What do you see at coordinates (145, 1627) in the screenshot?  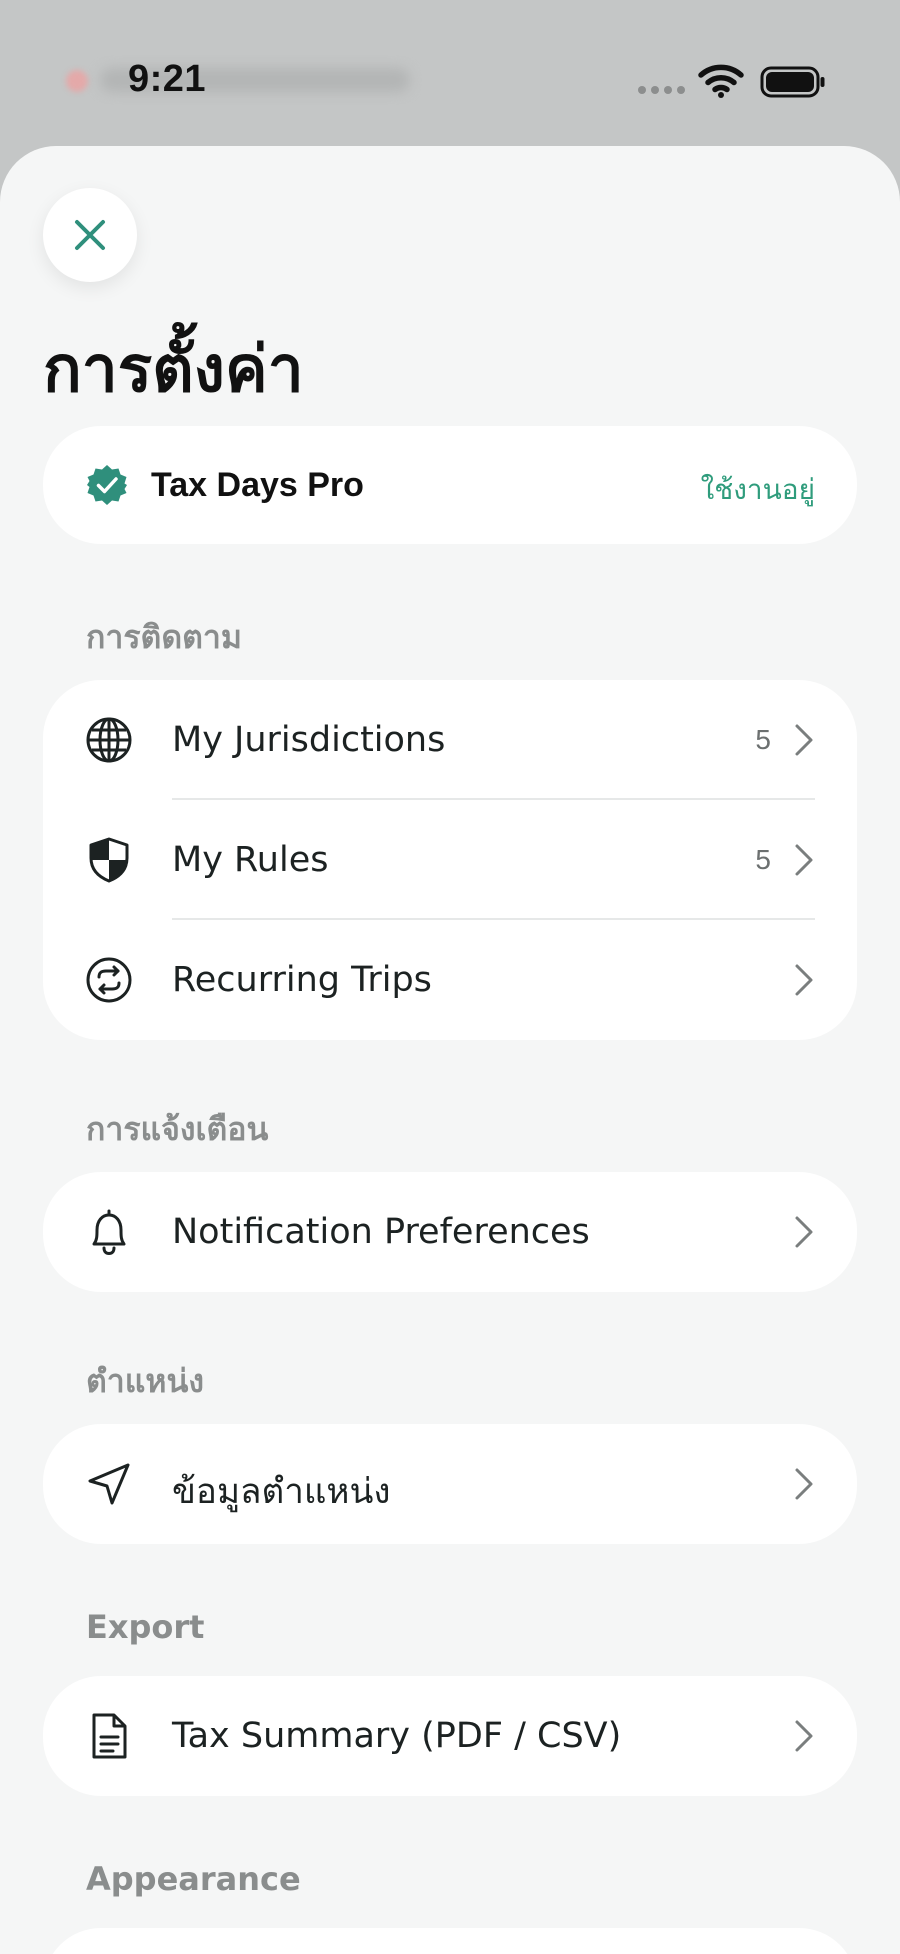 I see `section-label-export: Export` at bounding box center [145, 1627].